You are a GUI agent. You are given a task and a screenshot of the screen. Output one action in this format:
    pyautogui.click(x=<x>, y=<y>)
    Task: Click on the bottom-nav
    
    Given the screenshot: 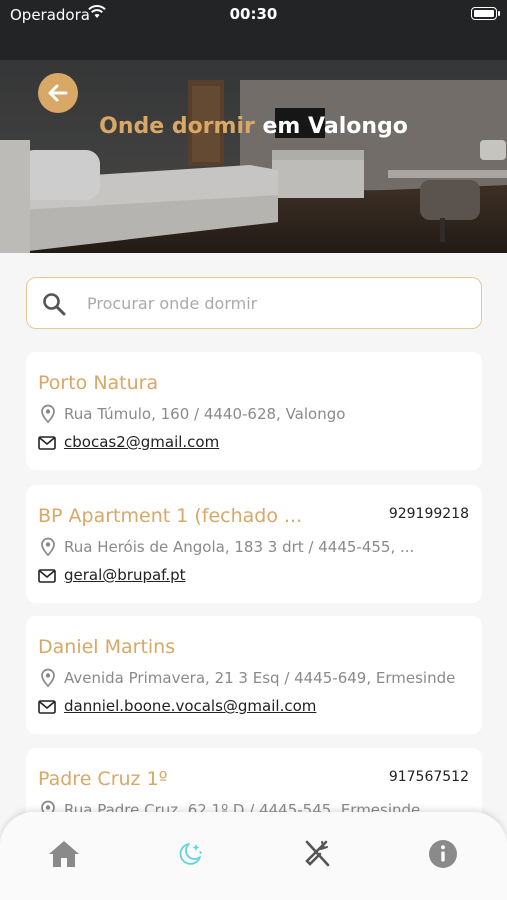 What is the action you would take?
    pyautogui.click(x=253, y=856)
    